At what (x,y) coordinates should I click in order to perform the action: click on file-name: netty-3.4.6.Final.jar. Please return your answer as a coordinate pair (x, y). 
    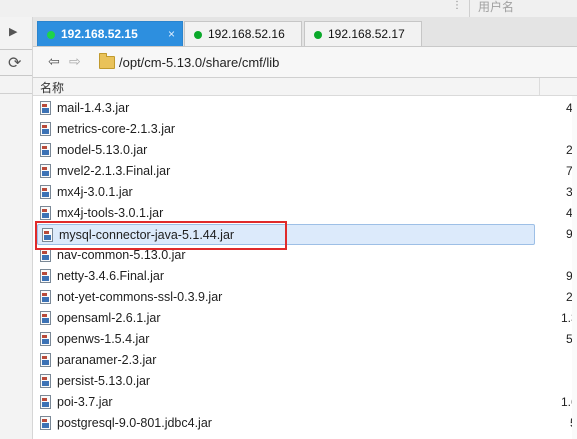
    Looking at the image, I should click on (110, 276).